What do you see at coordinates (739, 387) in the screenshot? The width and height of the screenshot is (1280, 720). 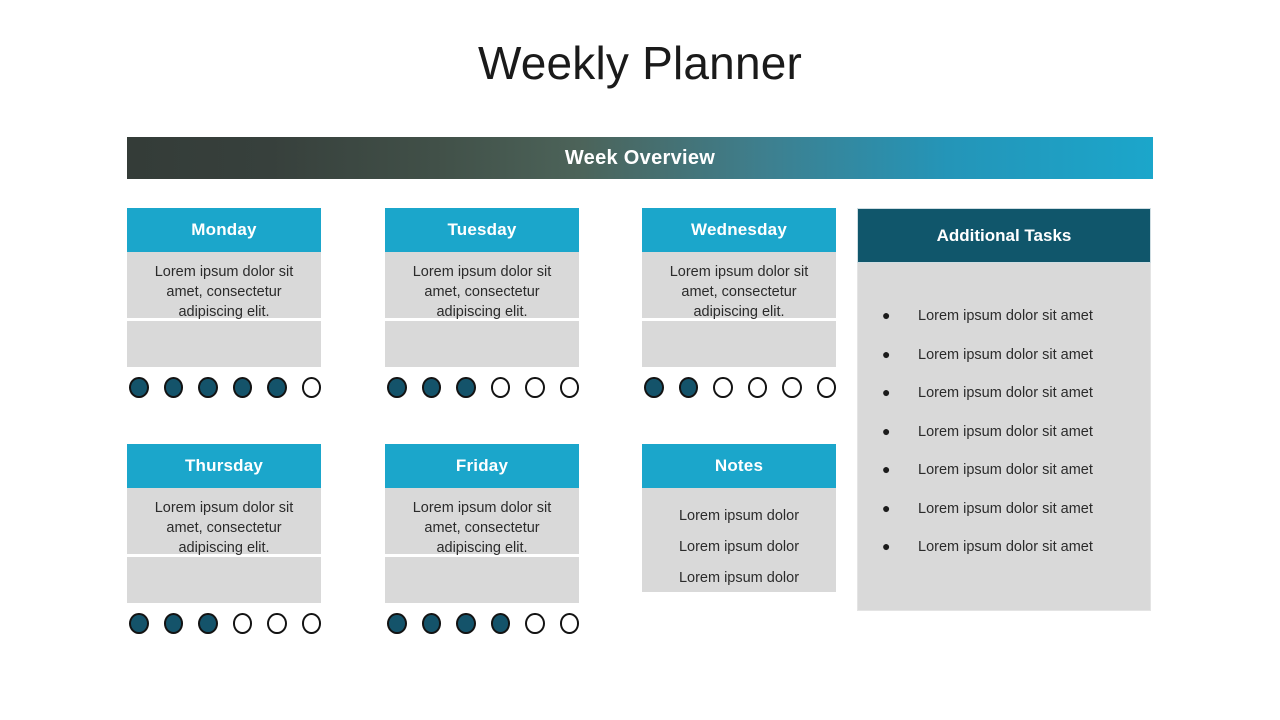 I see `day-progress-dots-wednesday` at bounding box center [739, 387].